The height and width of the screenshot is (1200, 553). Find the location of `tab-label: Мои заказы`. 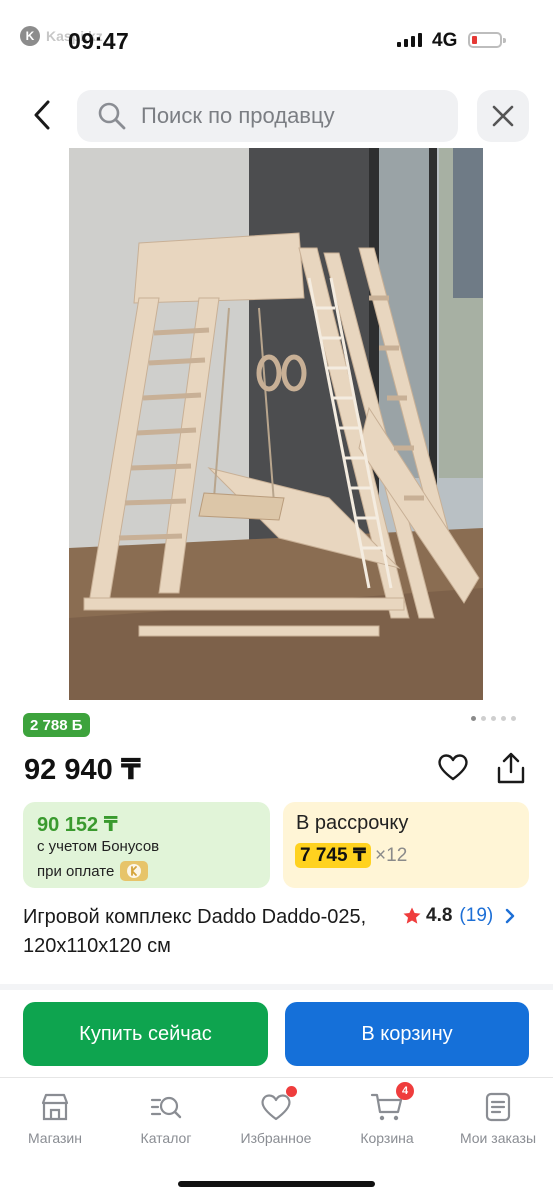

tab-label: Мои заказы is located at coordinates (498, 1138).